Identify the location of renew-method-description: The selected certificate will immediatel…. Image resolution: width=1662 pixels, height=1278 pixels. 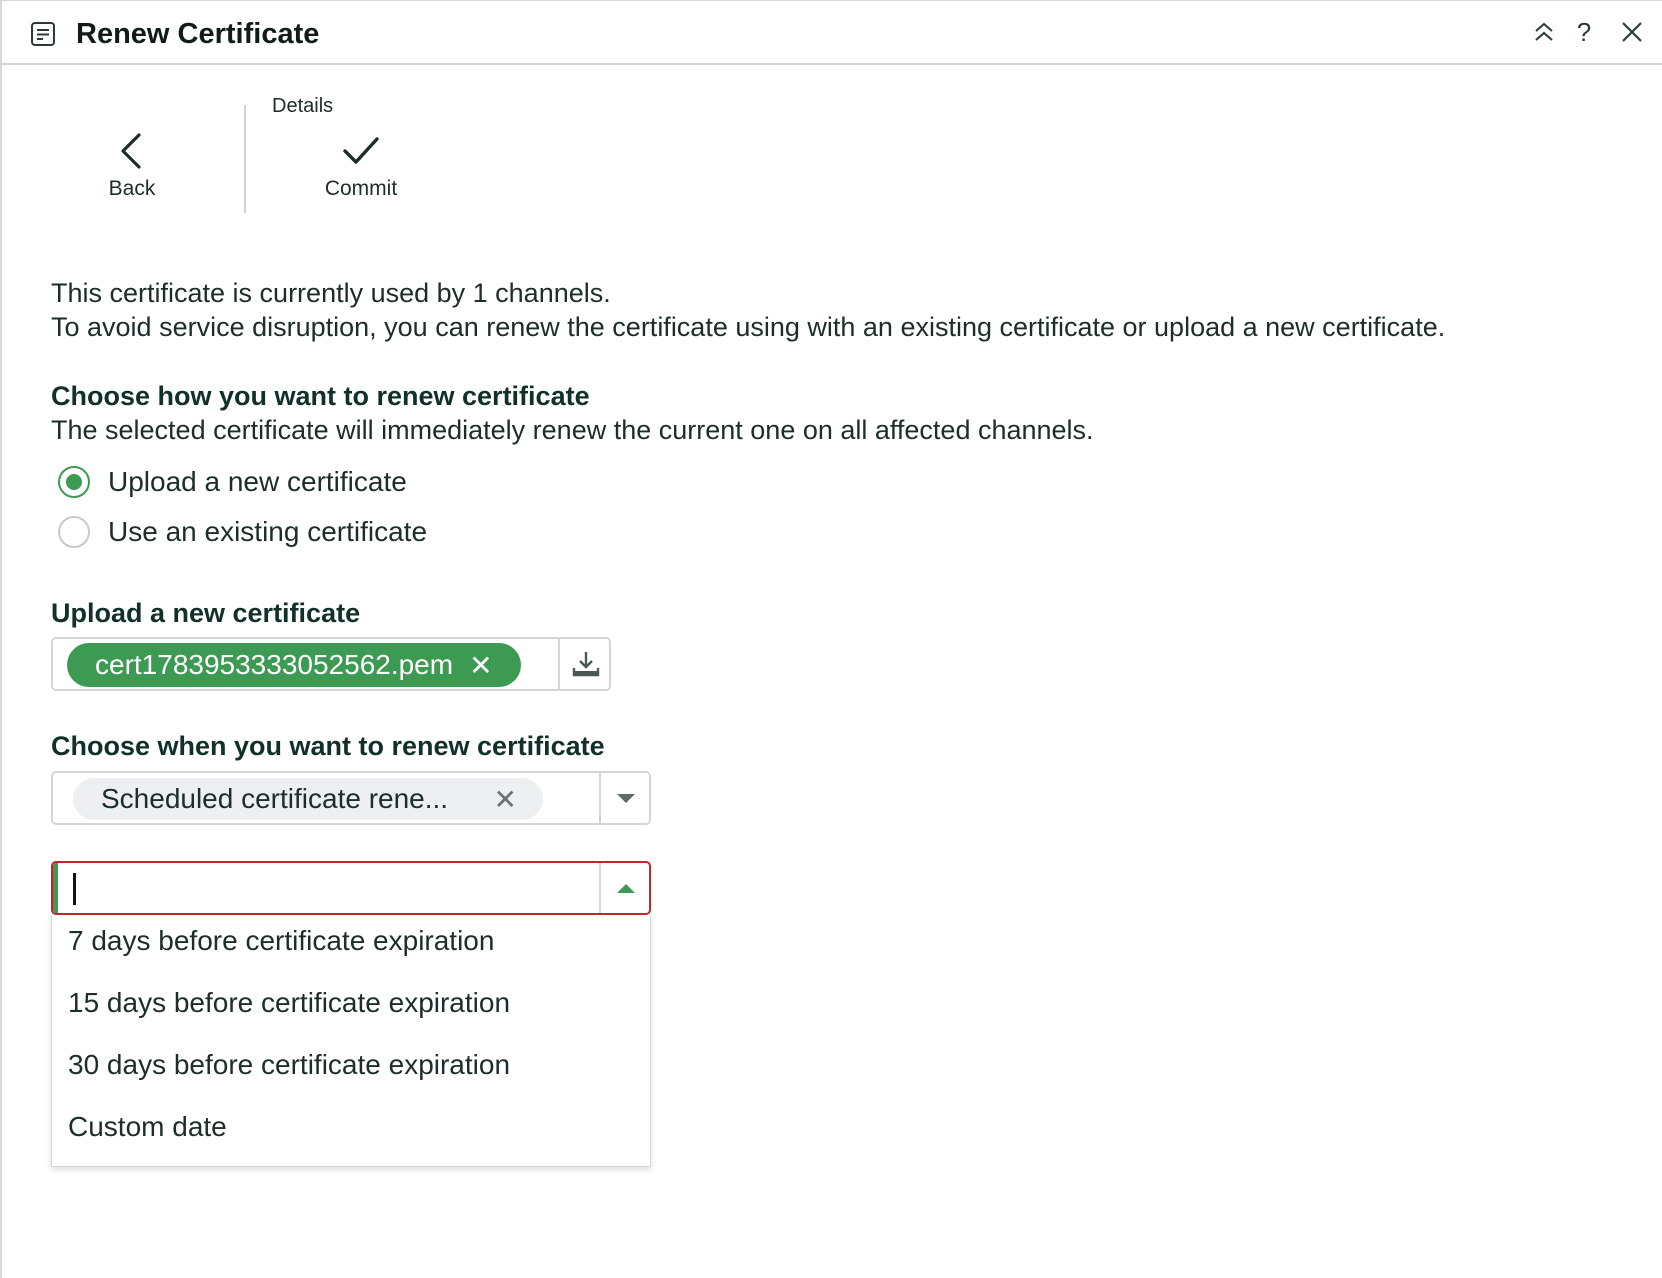
(572, 430).